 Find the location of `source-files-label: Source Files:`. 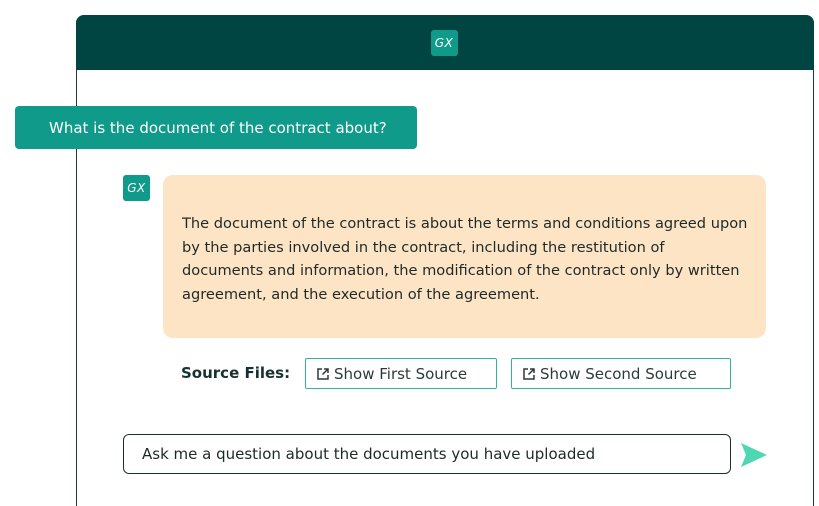

source-files-label: Source Files: is located at coordinates (236, 373).